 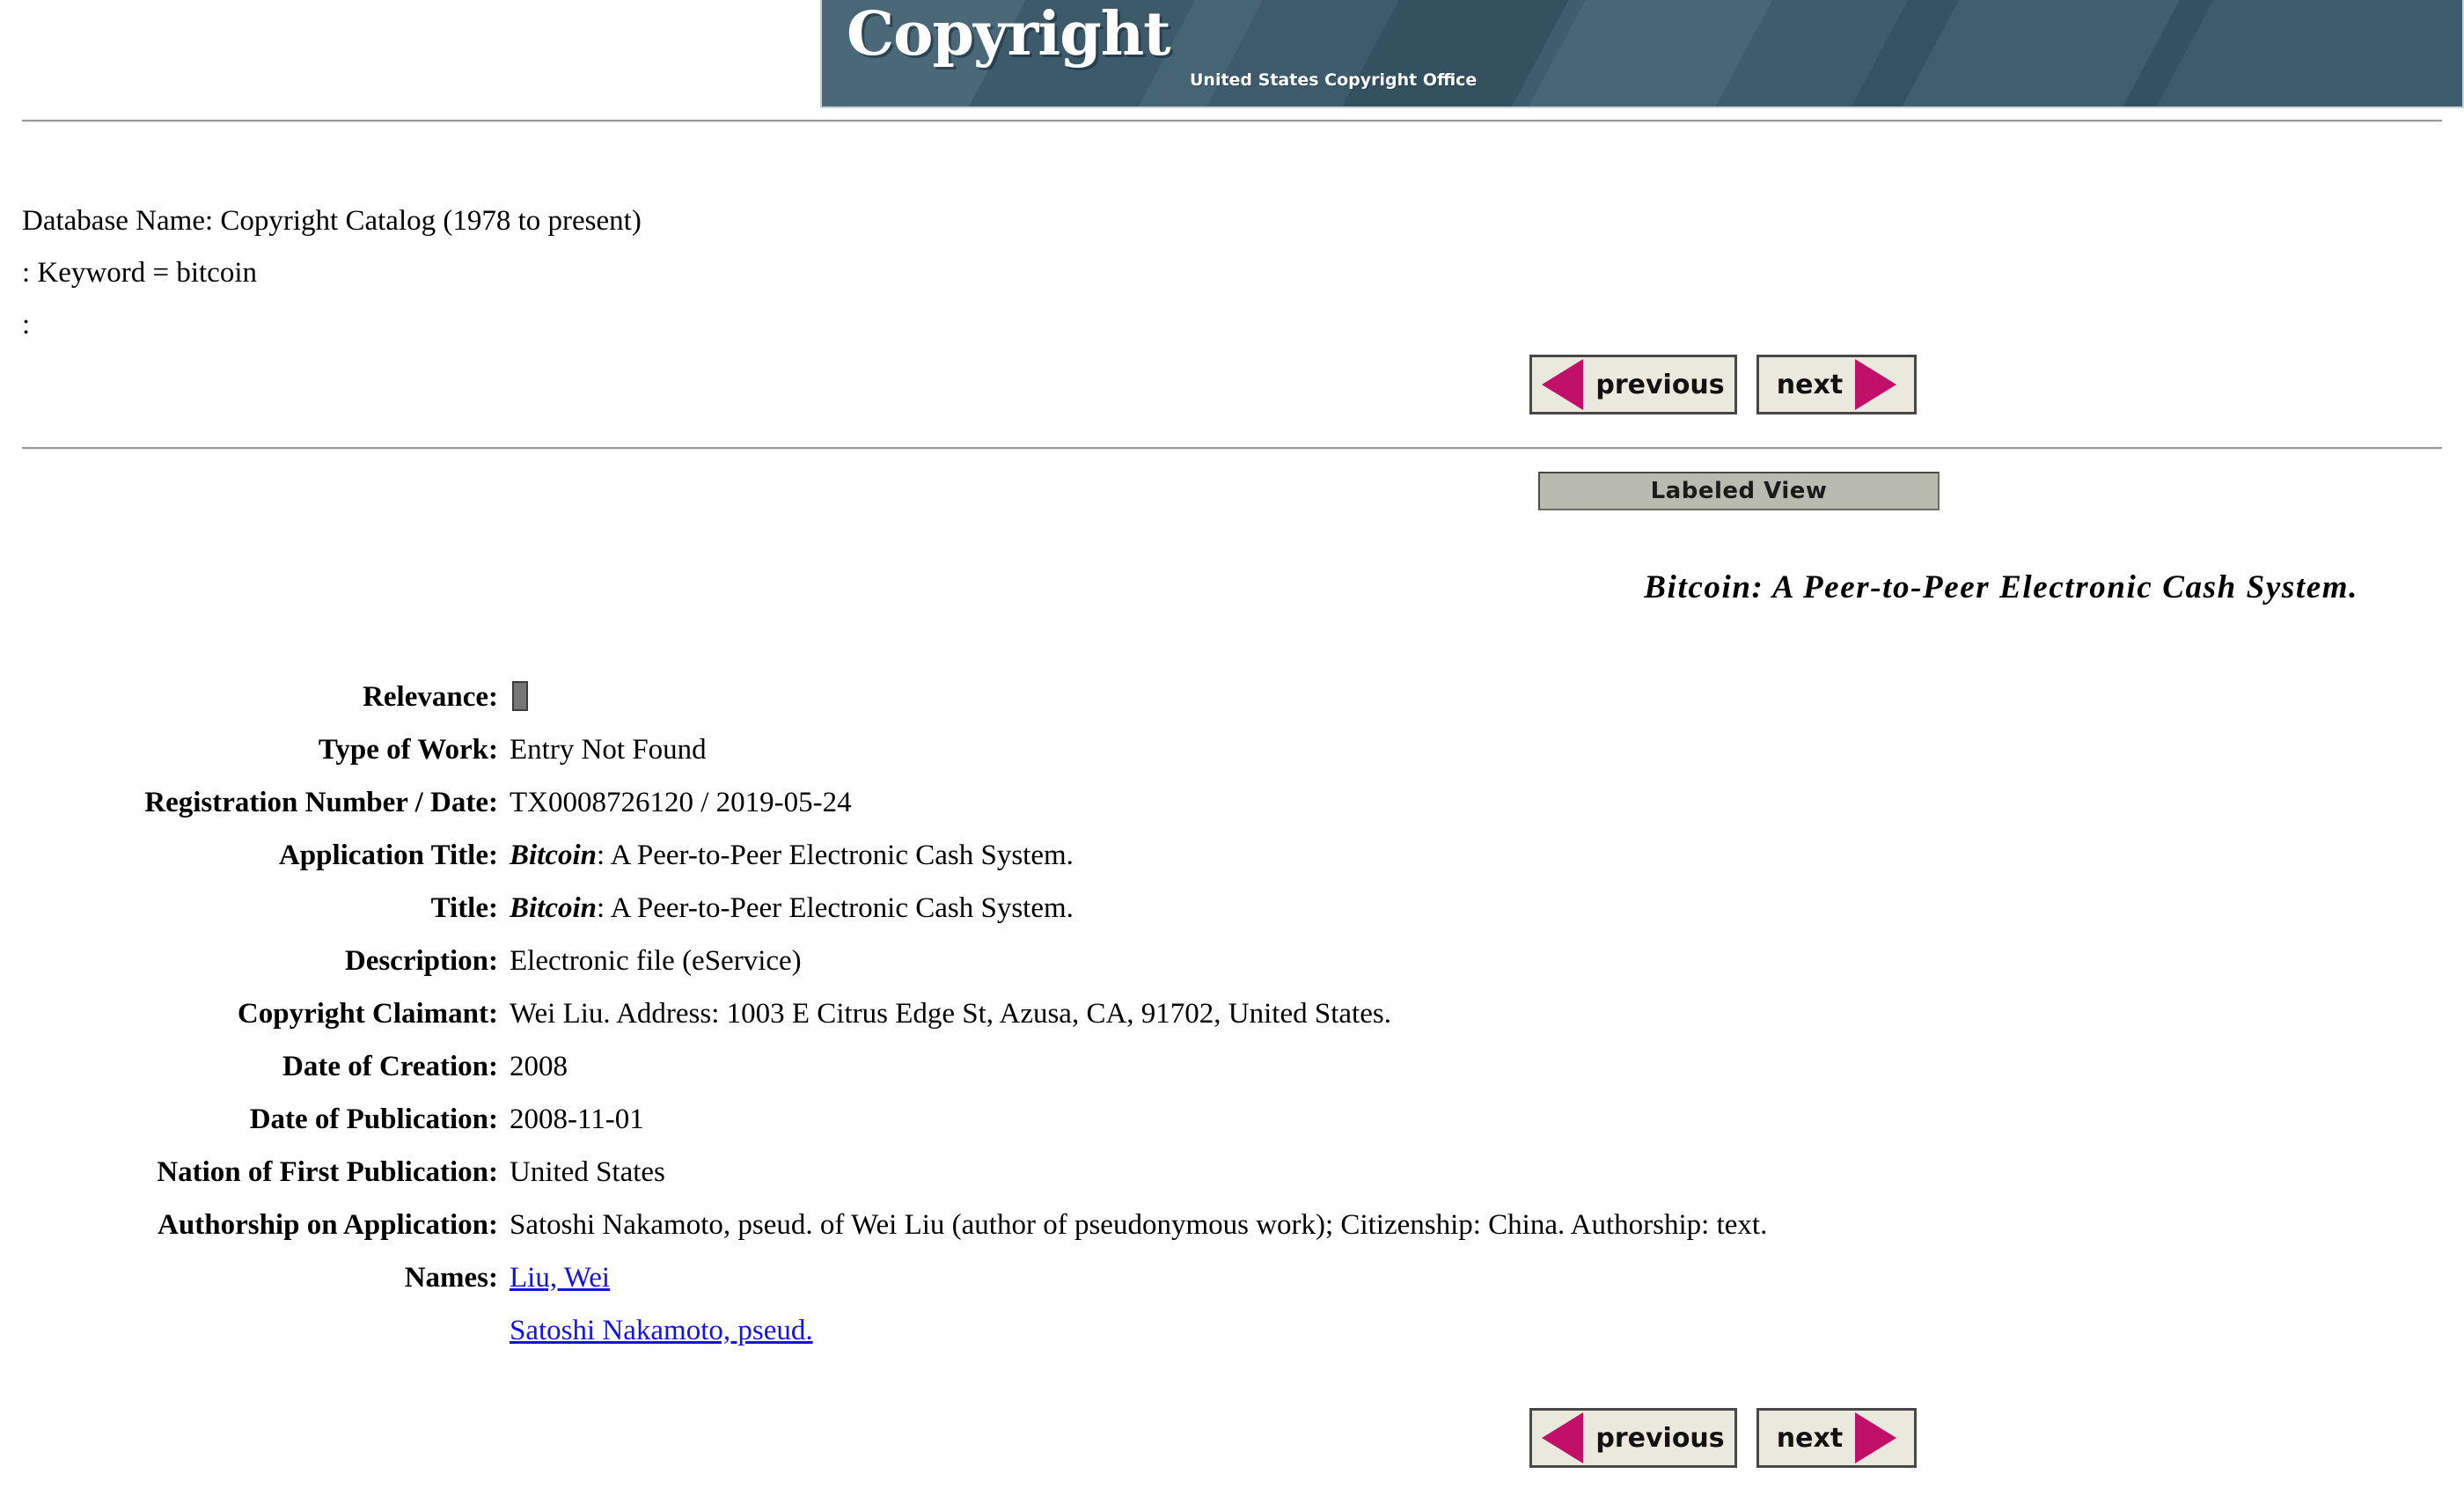 I want to click on field-value-date-of-publication: 2008-11-01, so click(x=577, y=1119).